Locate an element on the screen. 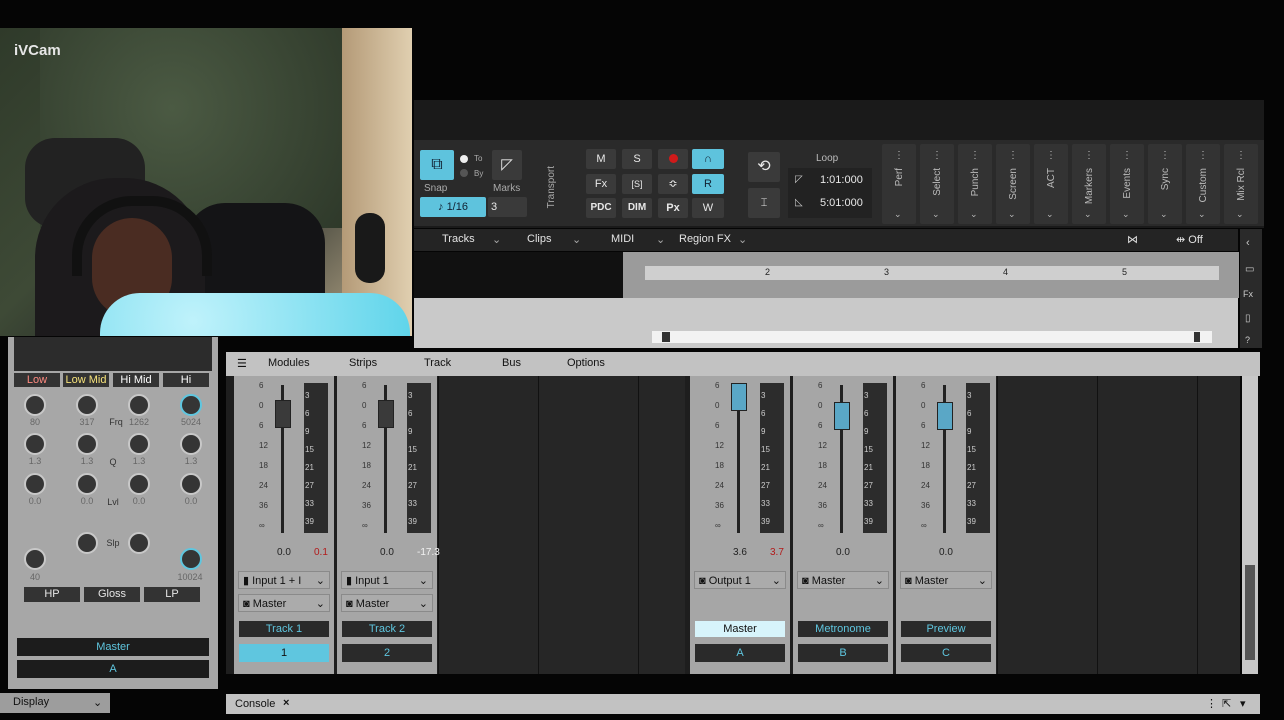 This screenshot has height=720, width=1284. menu-strips: Strips is located at coordinates (363, 363).